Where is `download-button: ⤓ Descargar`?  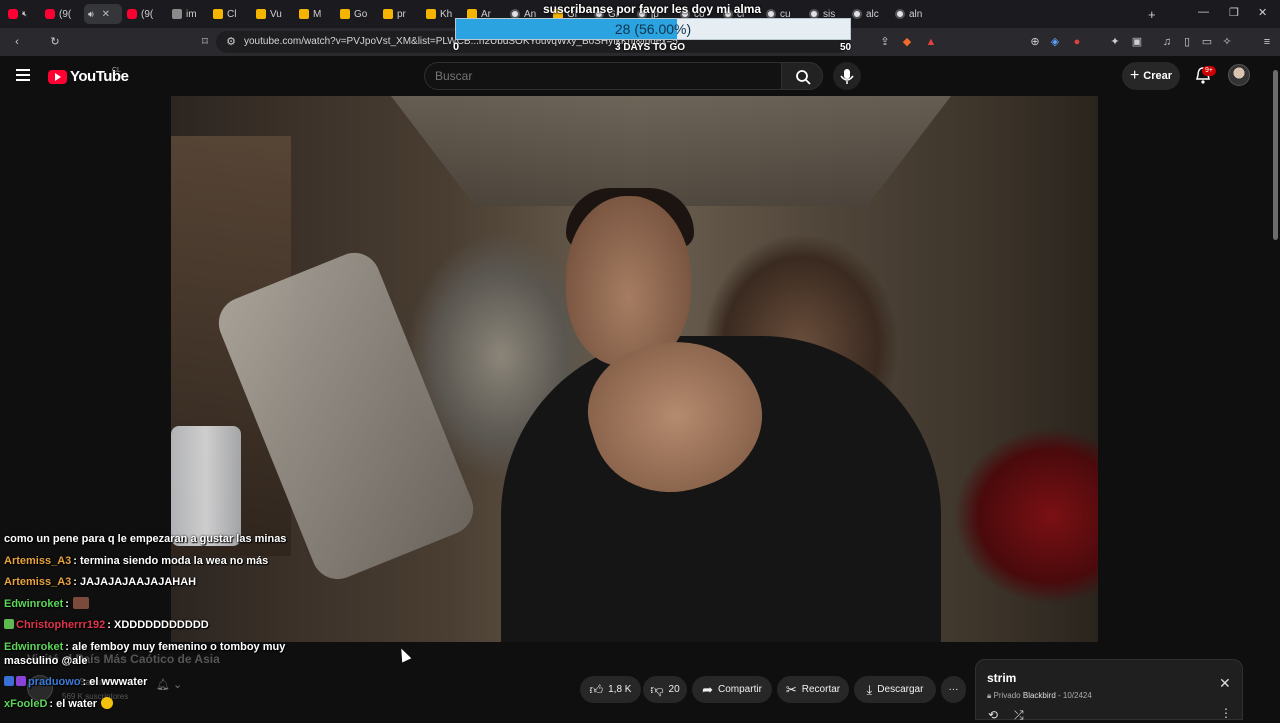
download-button: ⤓ Descargar is located at coordinates (895, 689).